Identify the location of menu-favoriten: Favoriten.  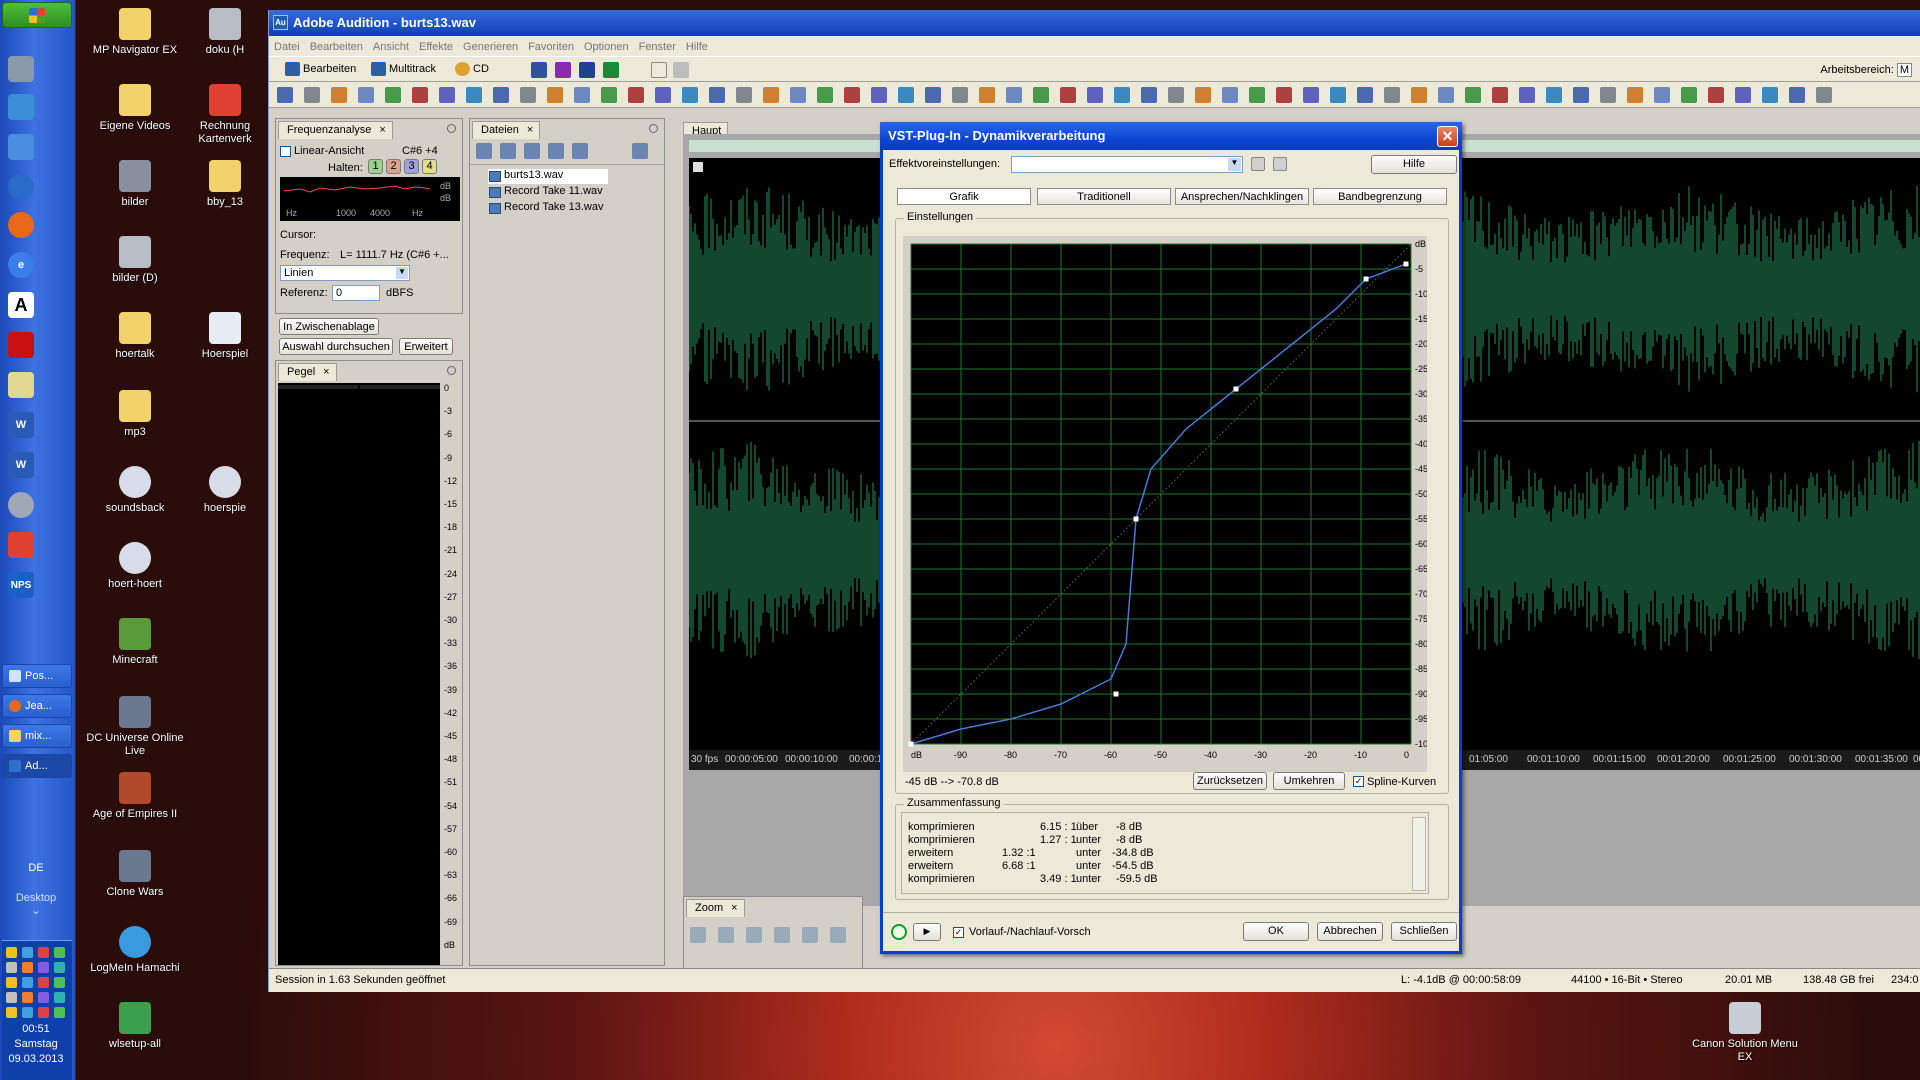
(551, 47).